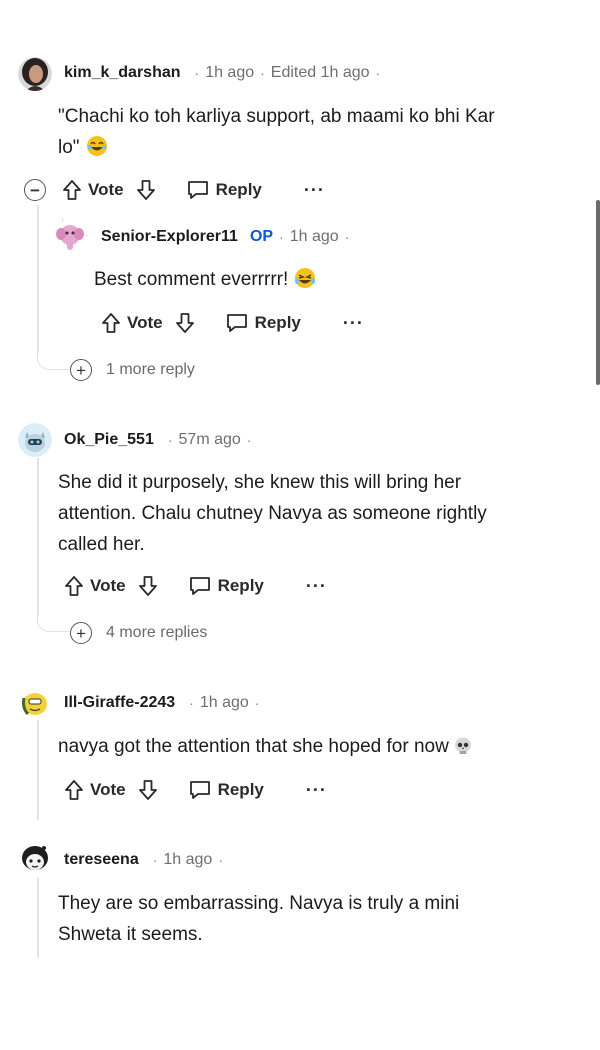  I want to click on comment-meta: Ill-Giraffe-2243 · 1h ago ·, so click(164, 703).